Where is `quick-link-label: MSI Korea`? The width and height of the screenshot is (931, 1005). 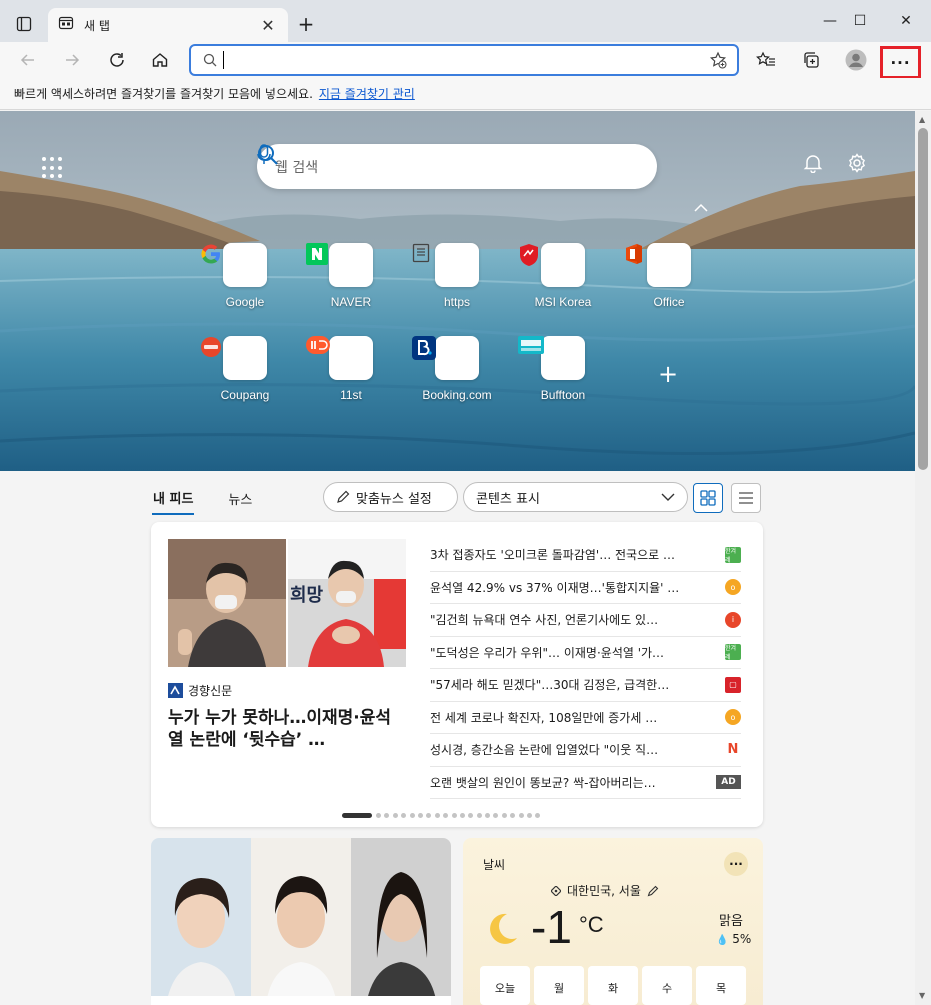
quick-link-label: MSI Korea is located at coordinates (563, 302).